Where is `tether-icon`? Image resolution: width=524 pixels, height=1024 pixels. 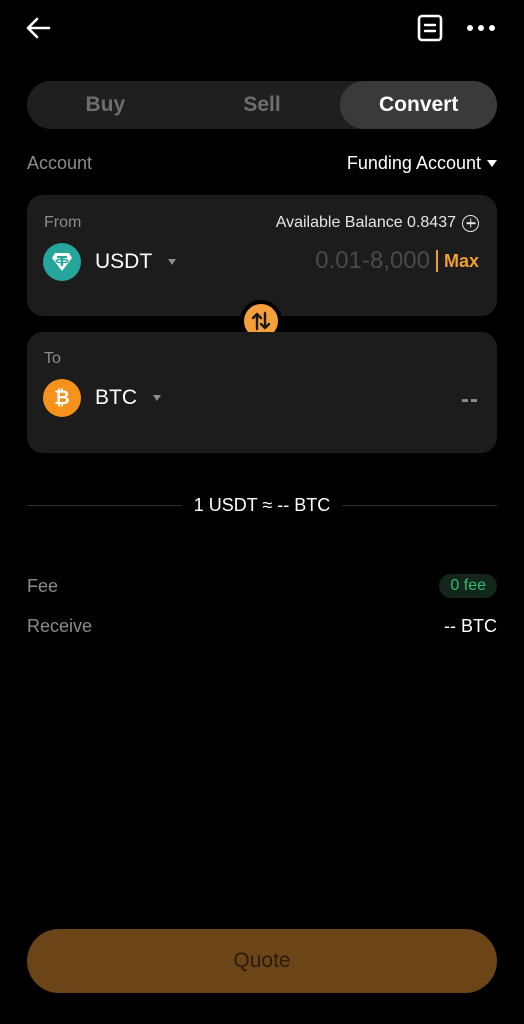 tether-icon is located at coordinates (62, 262).